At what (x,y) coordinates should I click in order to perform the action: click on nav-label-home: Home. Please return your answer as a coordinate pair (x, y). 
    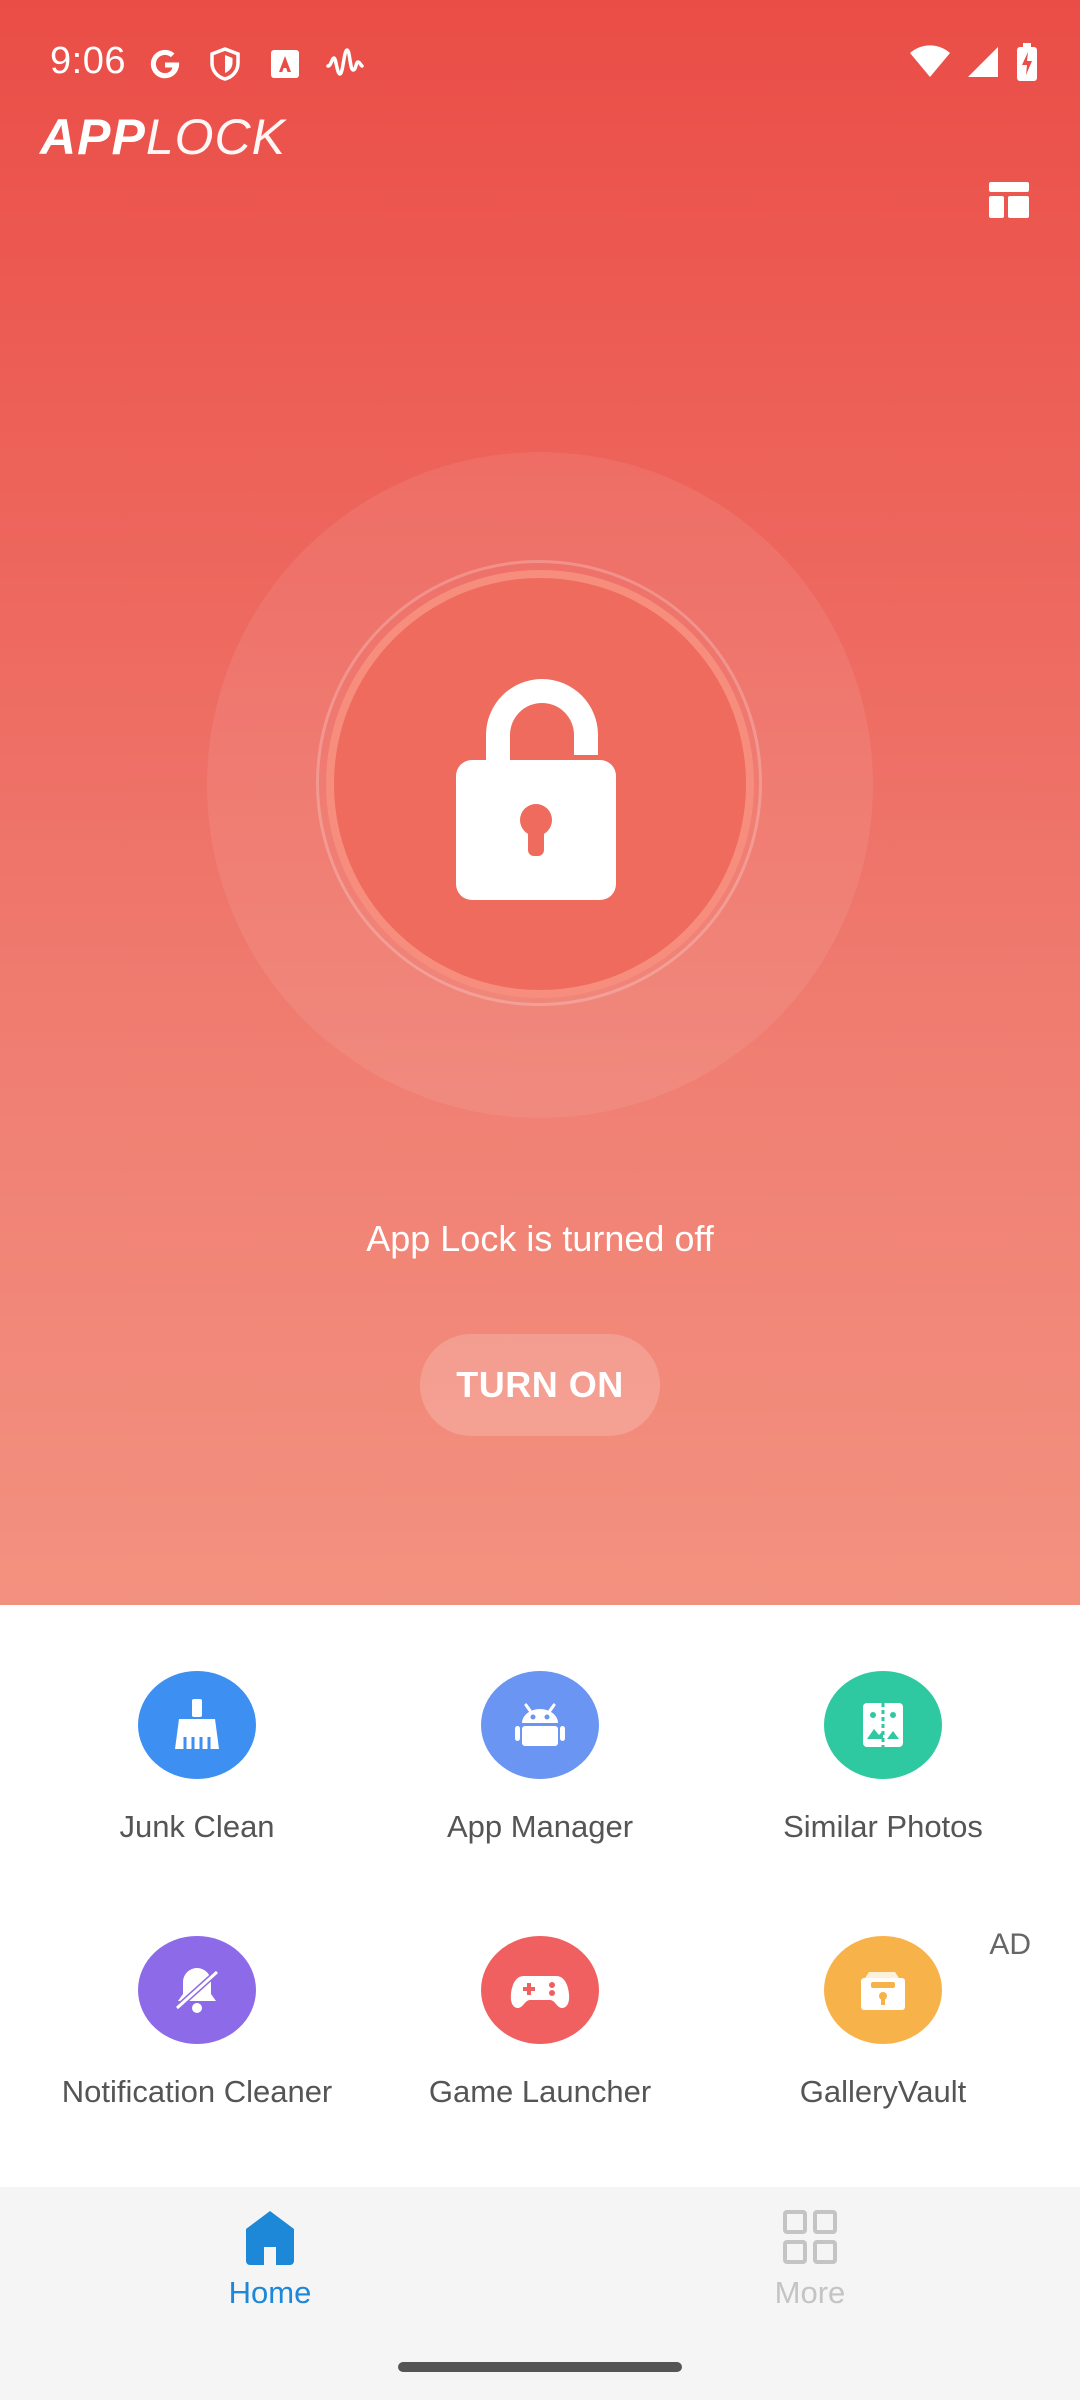
    Looking at the image, I should click on (270, 2292).